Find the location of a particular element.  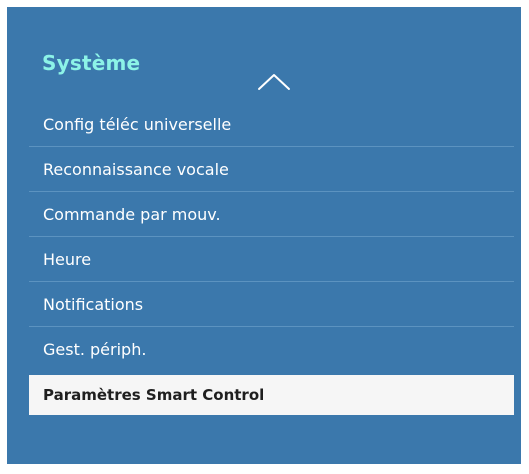

menu-item-label: Paramètres Smart Control is located at coordinates (154, 395).